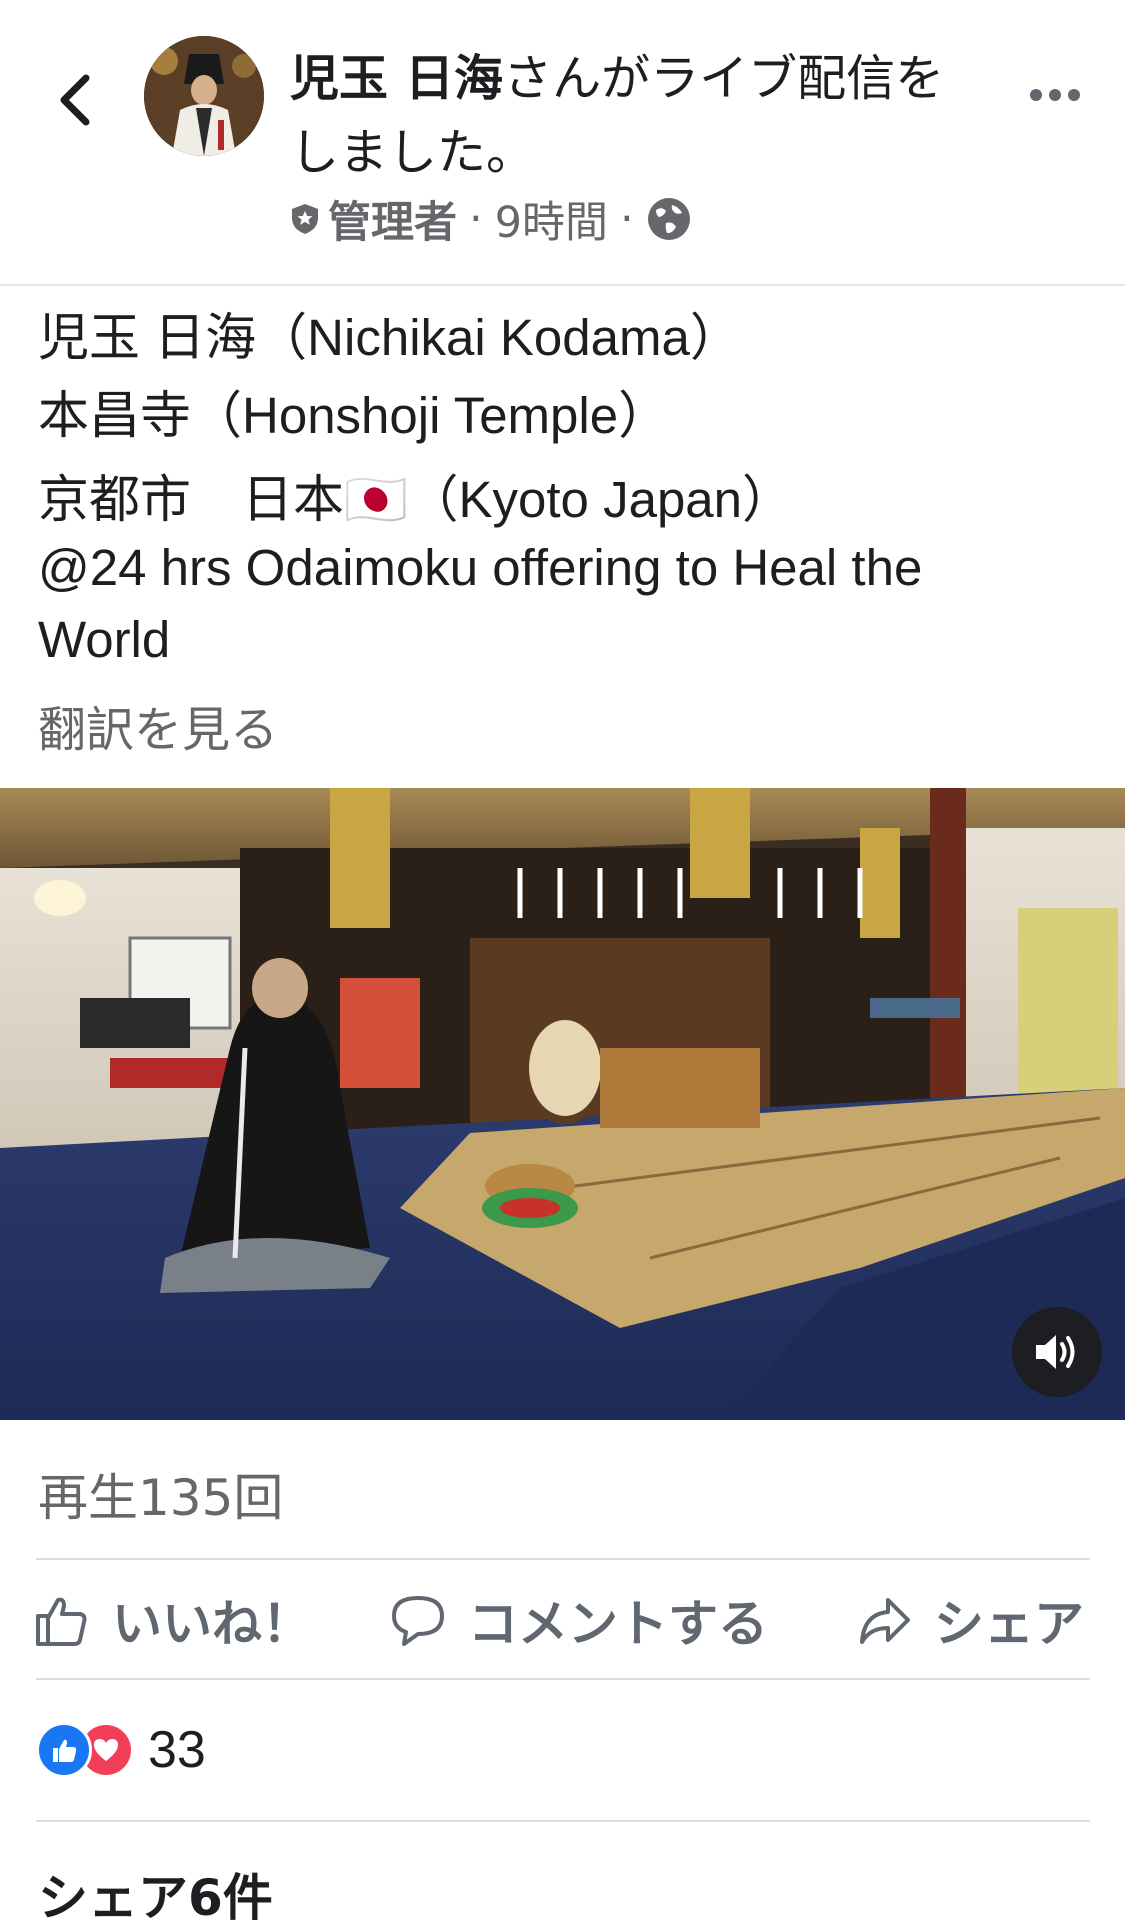  What do you see at coordinates (618, 1624) in the screenshot?
I see `comment-label: コメントする` at bounding box center [618, 1624].